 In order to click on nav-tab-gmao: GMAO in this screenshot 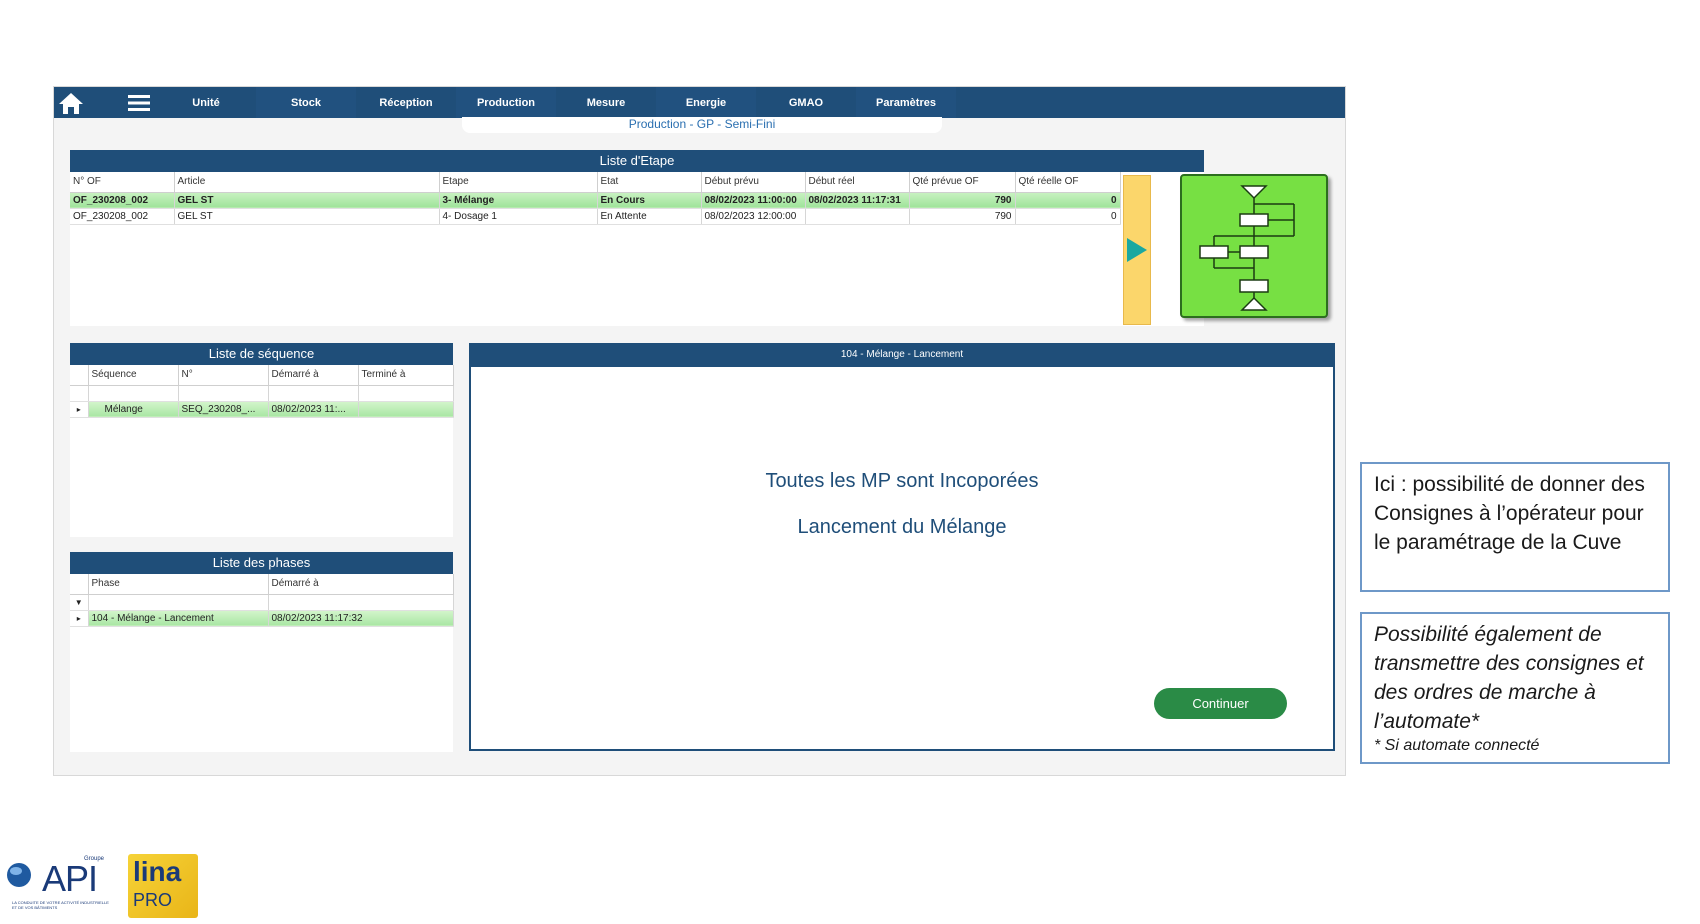, I will do `click(806, 102)`.